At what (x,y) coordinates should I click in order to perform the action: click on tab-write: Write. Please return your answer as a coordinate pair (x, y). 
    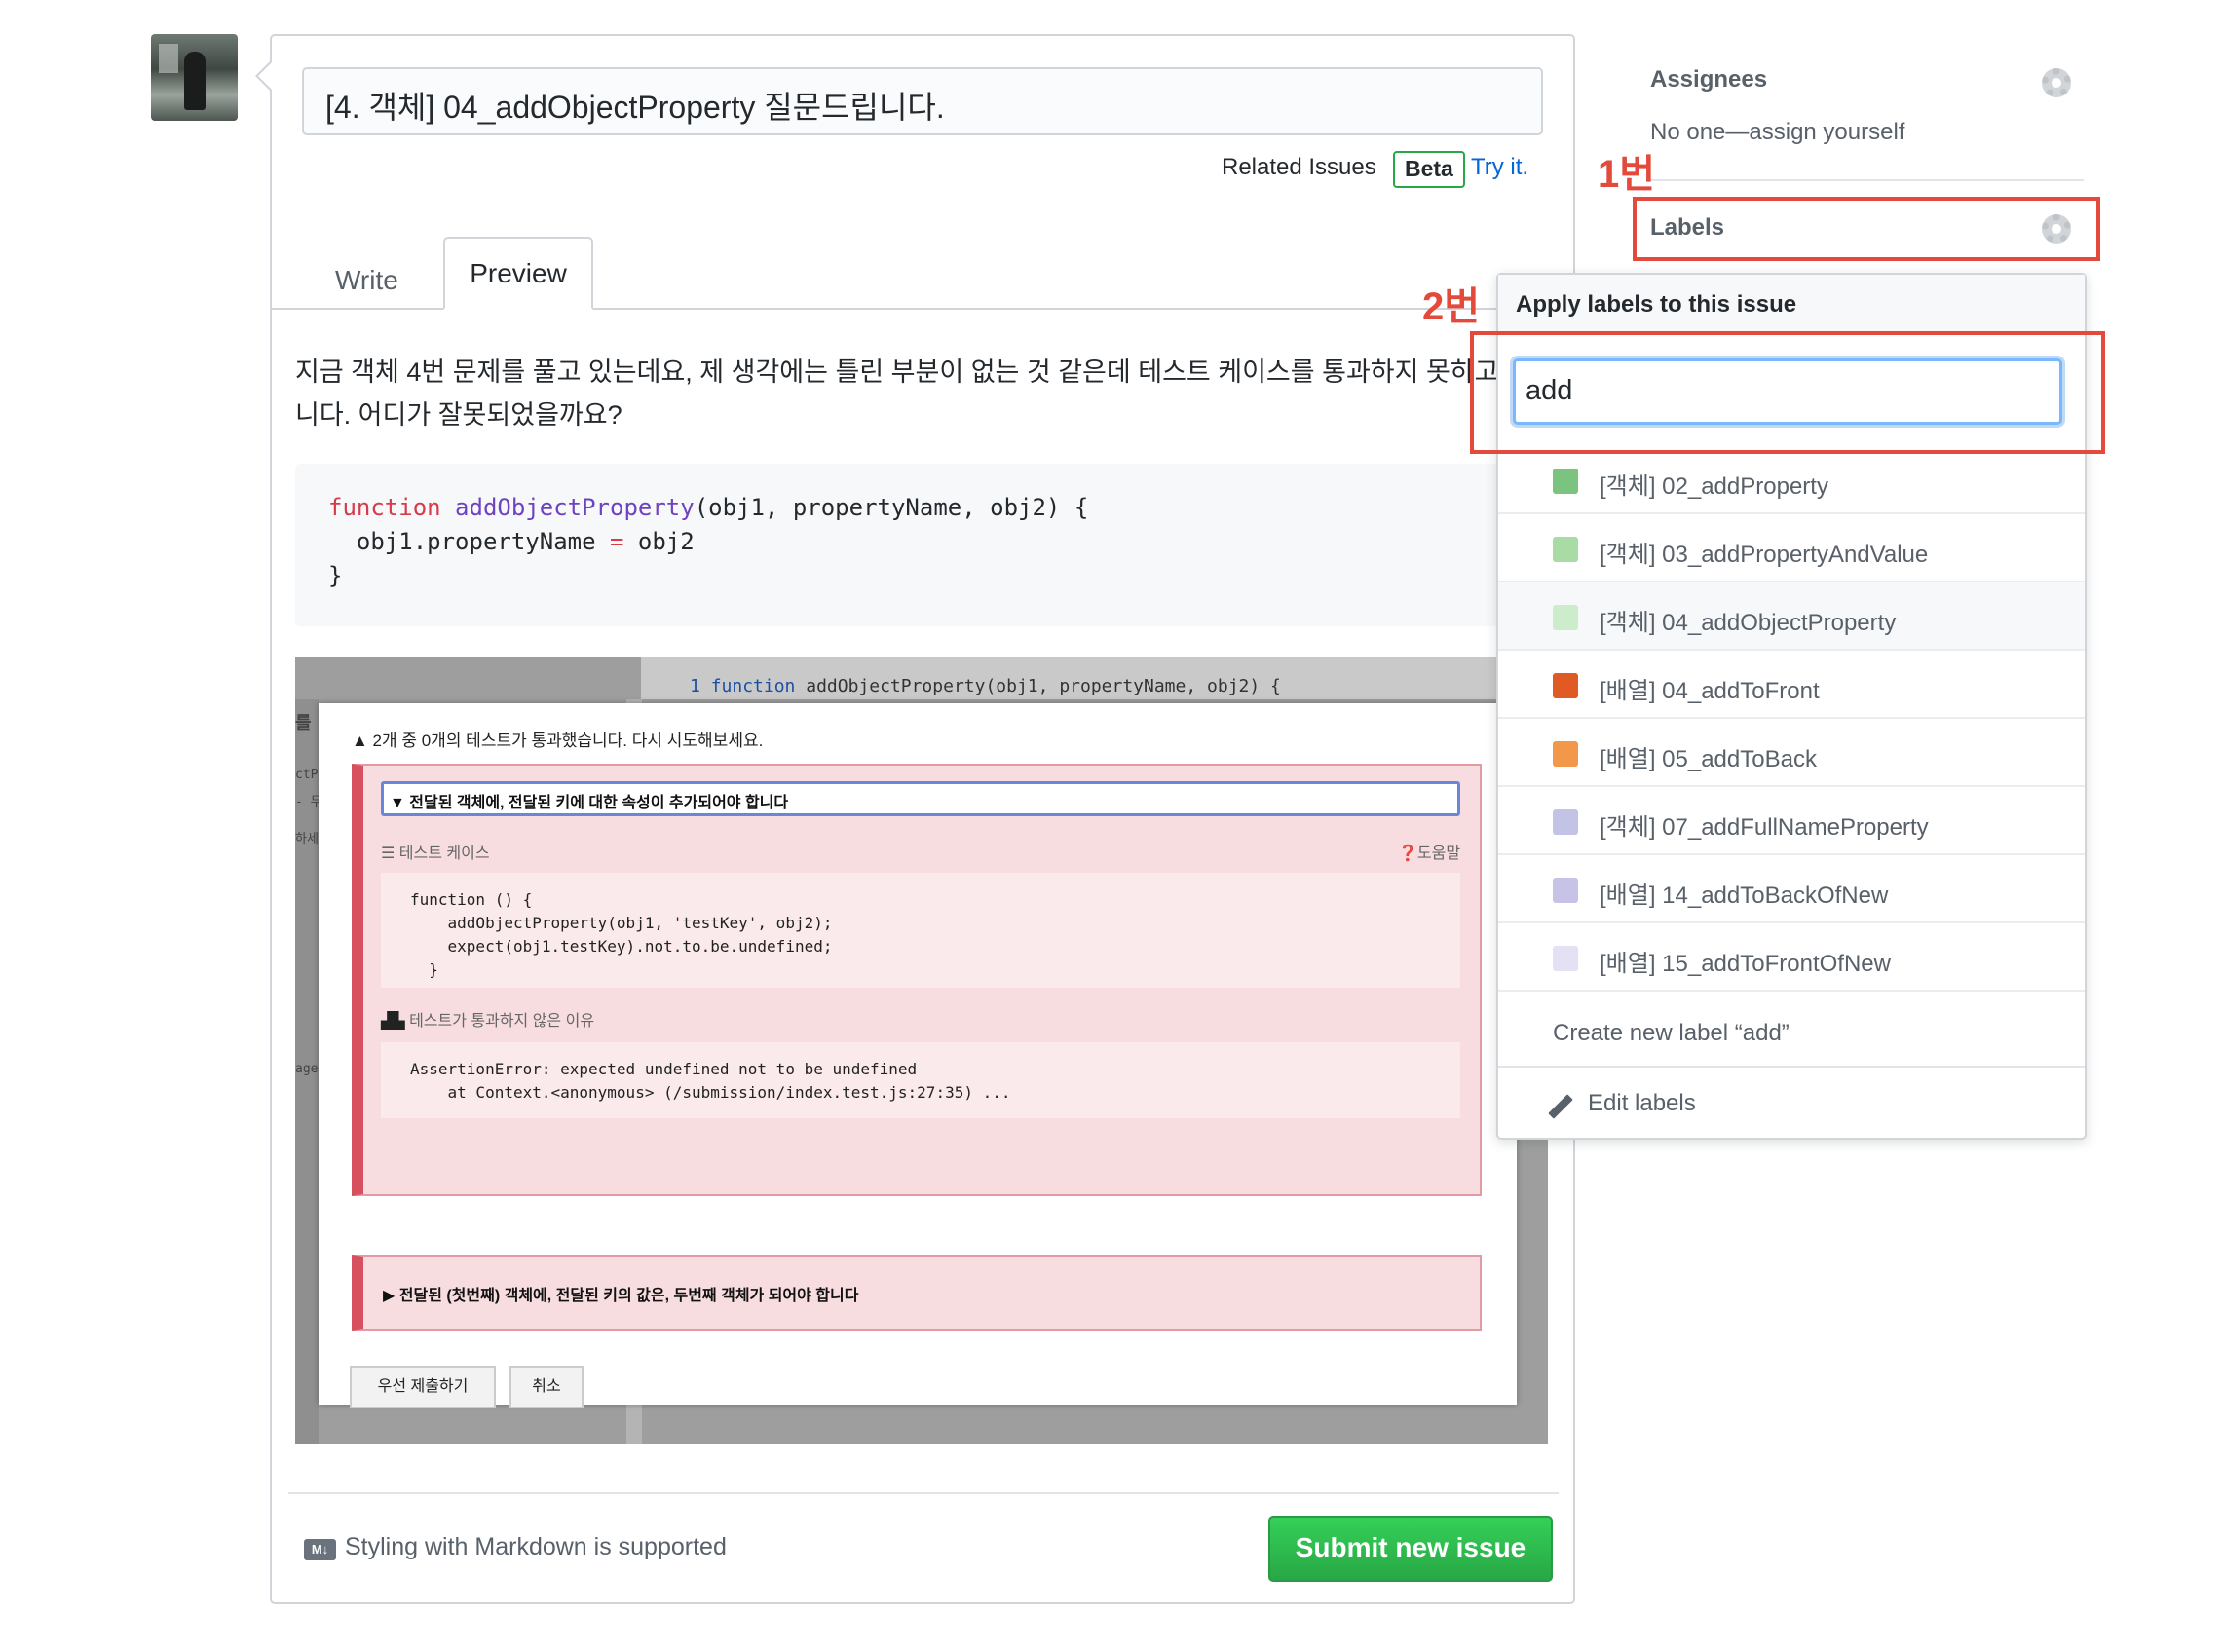
    Looking at the image, I should click on (367, 281).